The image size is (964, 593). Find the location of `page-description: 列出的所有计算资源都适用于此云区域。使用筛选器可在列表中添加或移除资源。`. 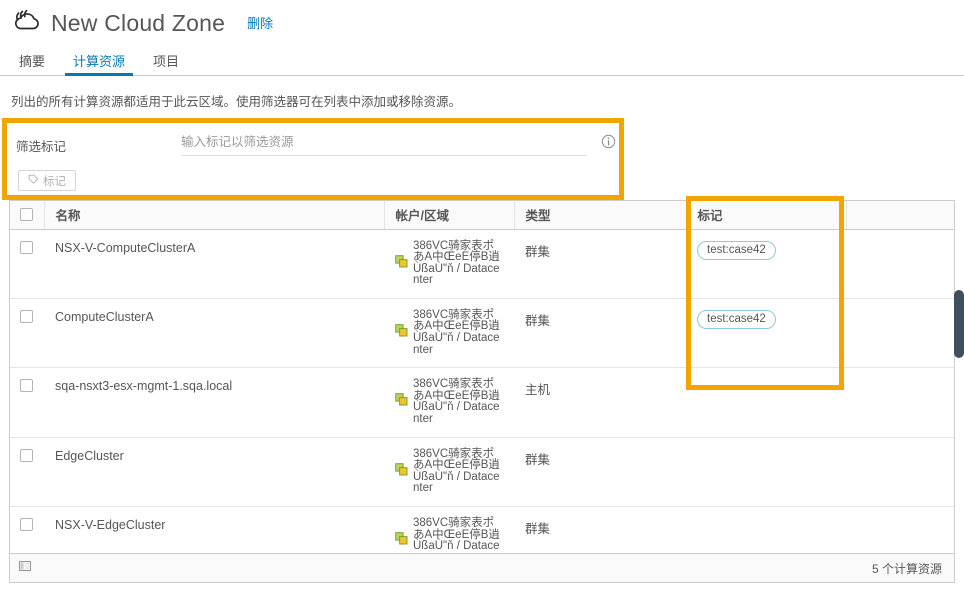

page-description: 列出的所有计算资源都适用于此云区域。使用筛选器可在列表中添加或移除资源。 is located at coordinates (236, 102).